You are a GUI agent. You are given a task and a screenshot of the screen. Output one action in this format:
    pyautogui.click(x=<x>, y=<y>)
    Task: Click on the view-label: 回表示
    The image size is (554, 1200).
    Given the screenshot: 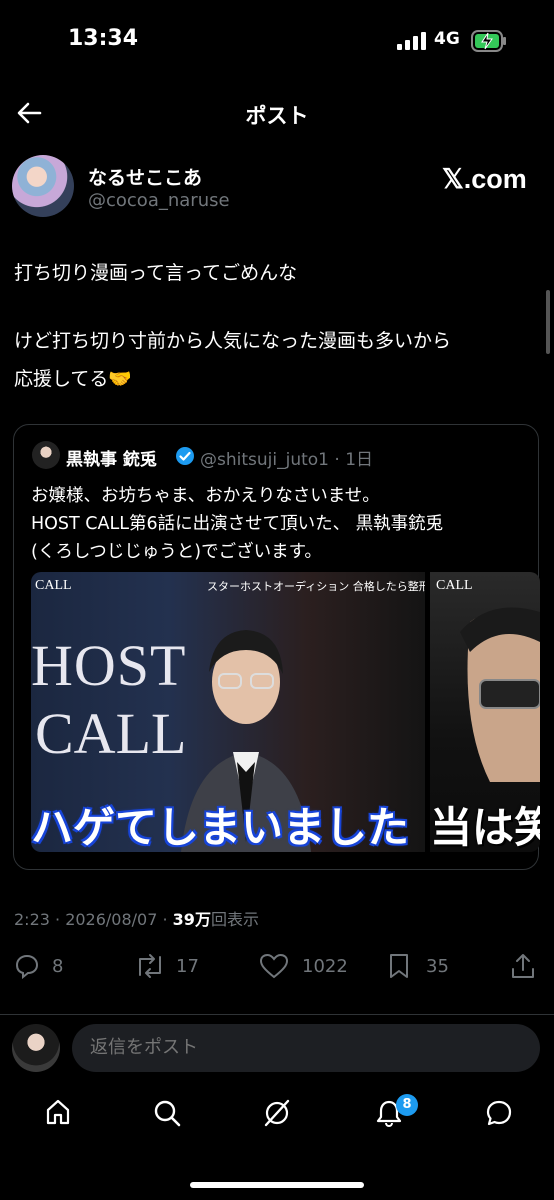 What is the action you would take?
    pyautogui.click(x=234, y=919)
    